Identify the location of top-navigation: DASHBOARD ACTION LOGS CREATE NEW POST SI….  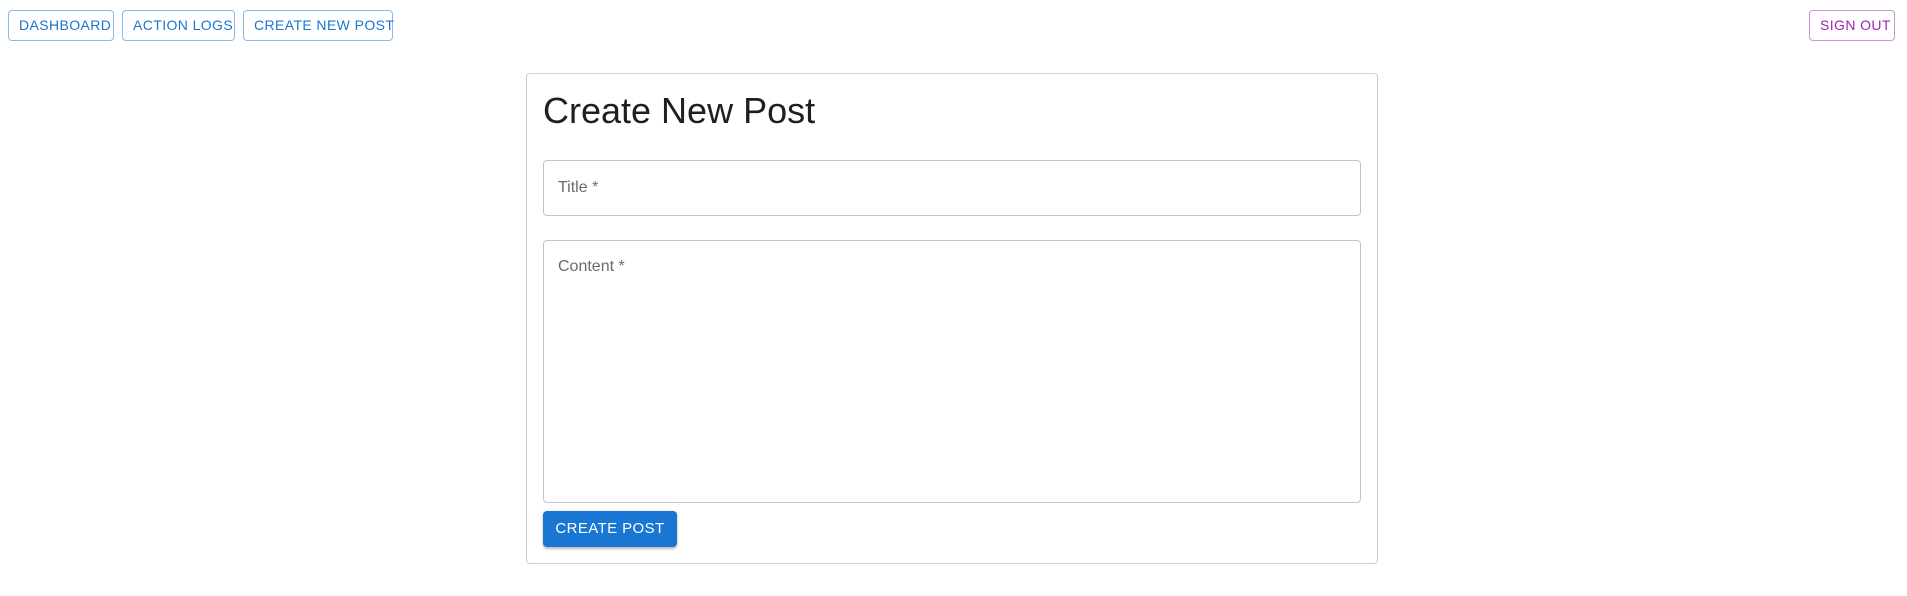
(953, 25).